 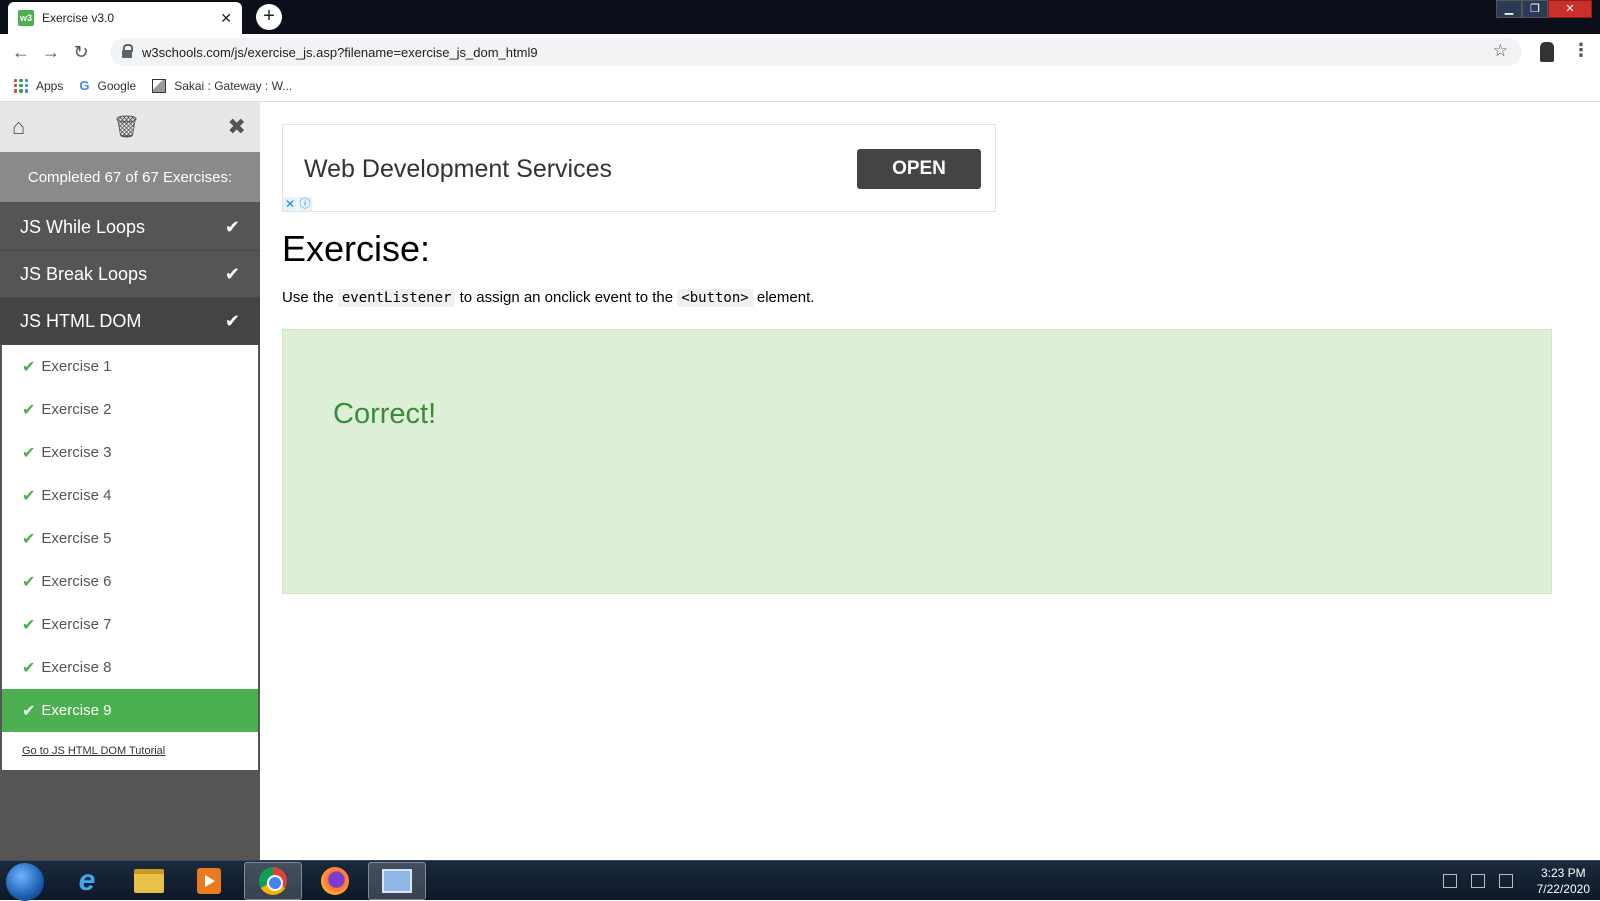 I want to click on section-label: JS HTML DOM, so click(x=81, y=320).